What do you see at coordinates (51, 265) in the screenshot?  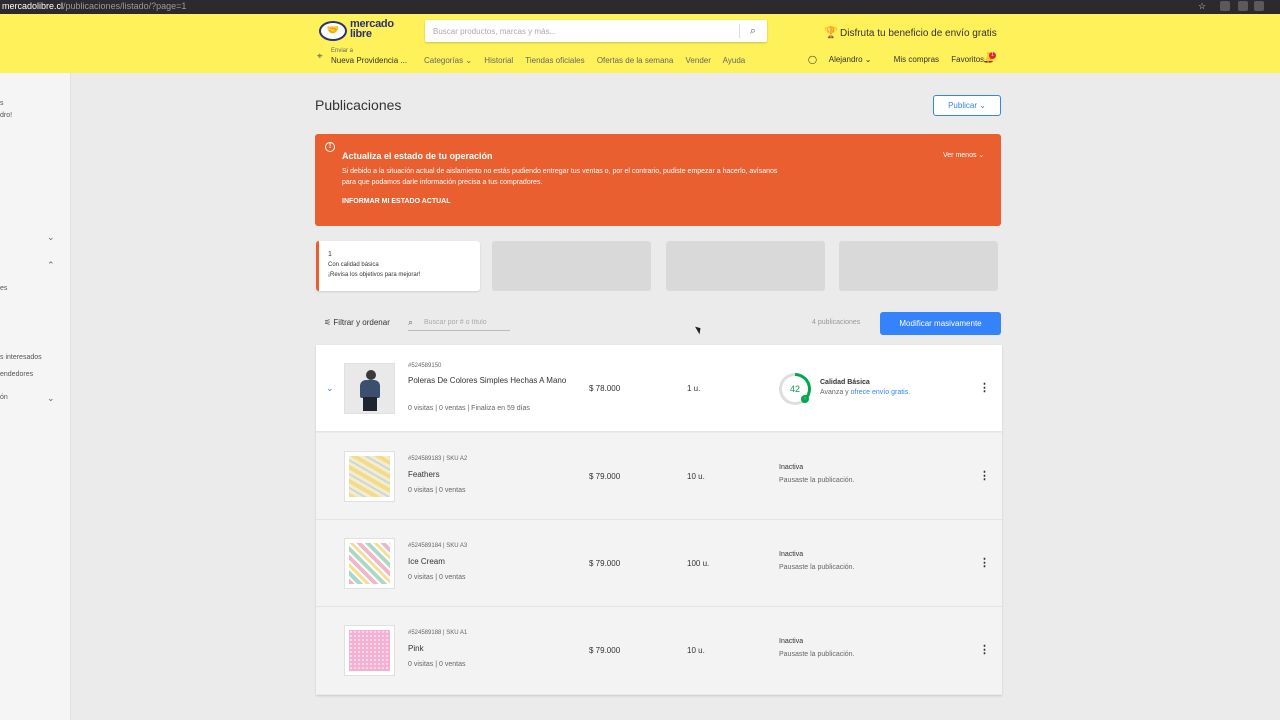 I see `chevron-up-icon: ⌃` at bounding box center [51, 265].